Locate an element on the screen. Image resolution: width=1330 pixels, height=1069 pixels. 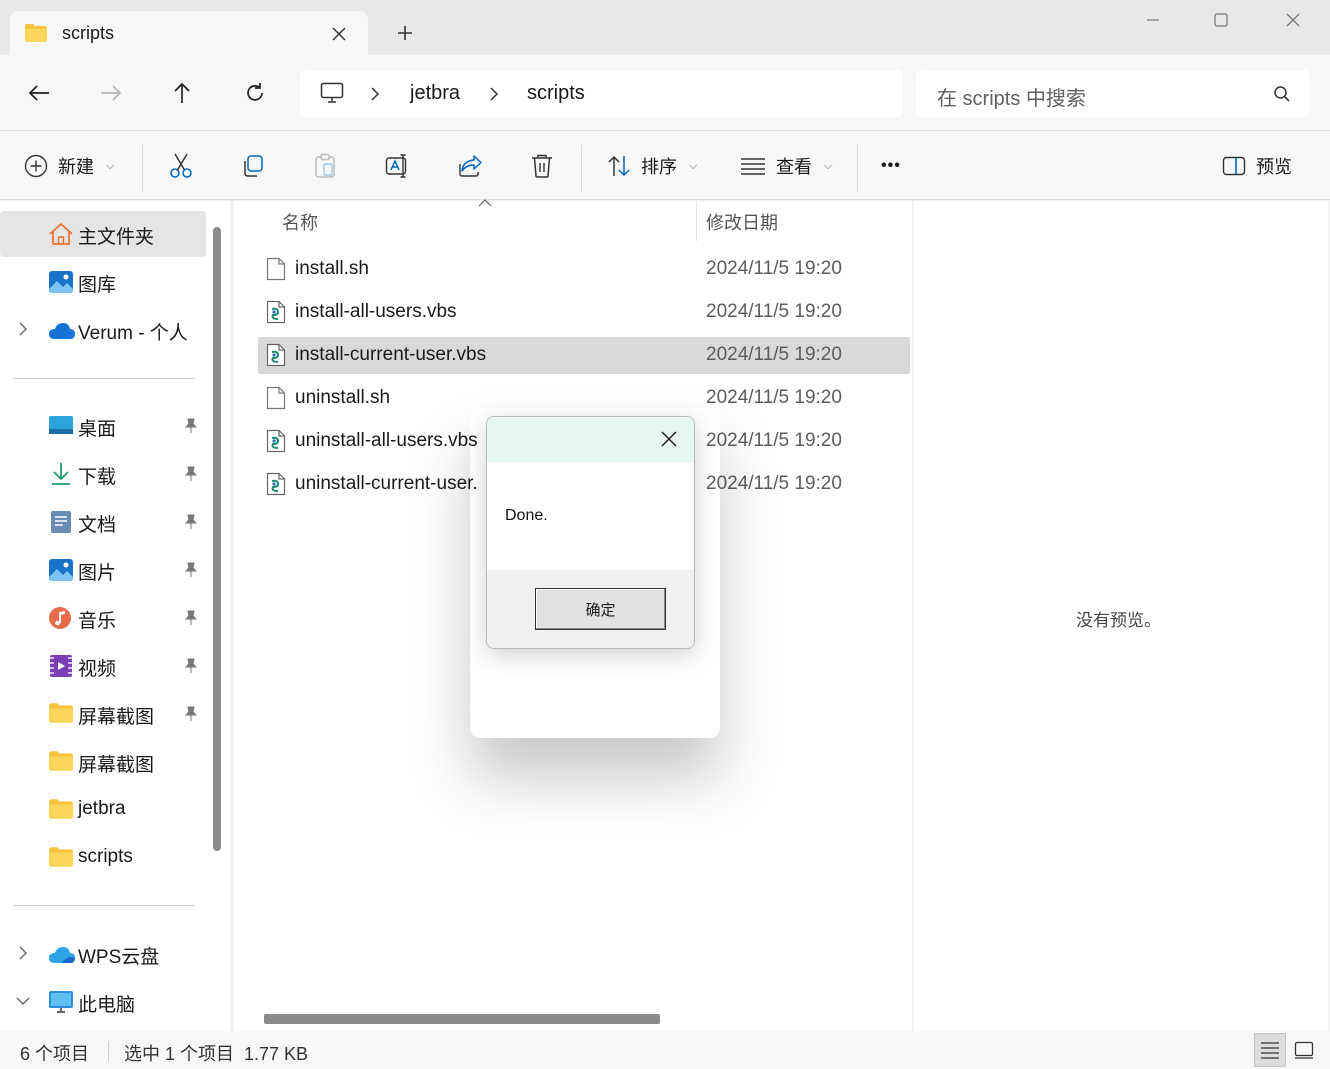
file-name: install.sh is located at coordinates (332, 268).